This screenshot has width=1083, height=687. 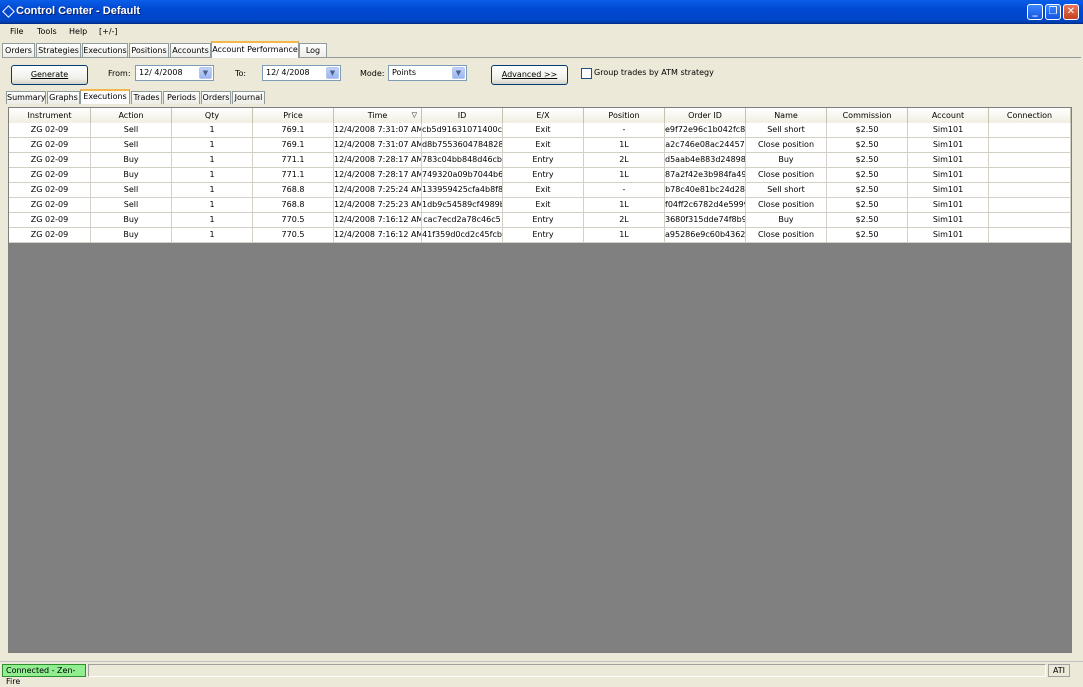 What do you see at coordinates (1053, 12) in the screenshot?
I see `maximize-button: ❐` at bounding box center [1053, 12].